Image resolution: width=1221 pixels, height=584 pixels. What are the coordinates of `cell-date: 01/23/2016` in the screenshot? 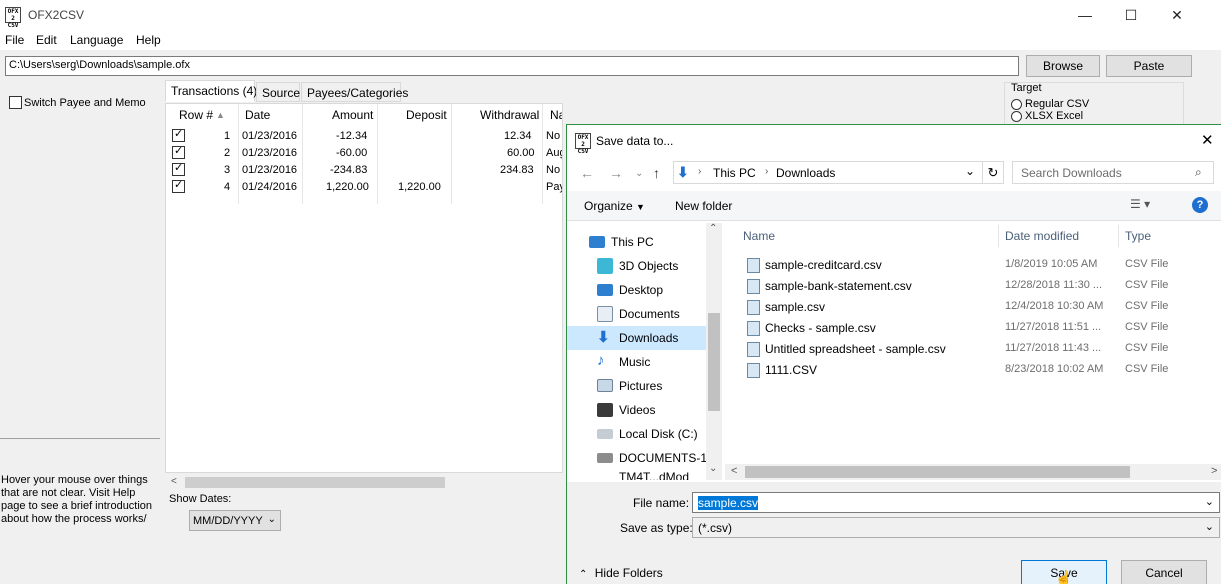 It's located at (270, 136).